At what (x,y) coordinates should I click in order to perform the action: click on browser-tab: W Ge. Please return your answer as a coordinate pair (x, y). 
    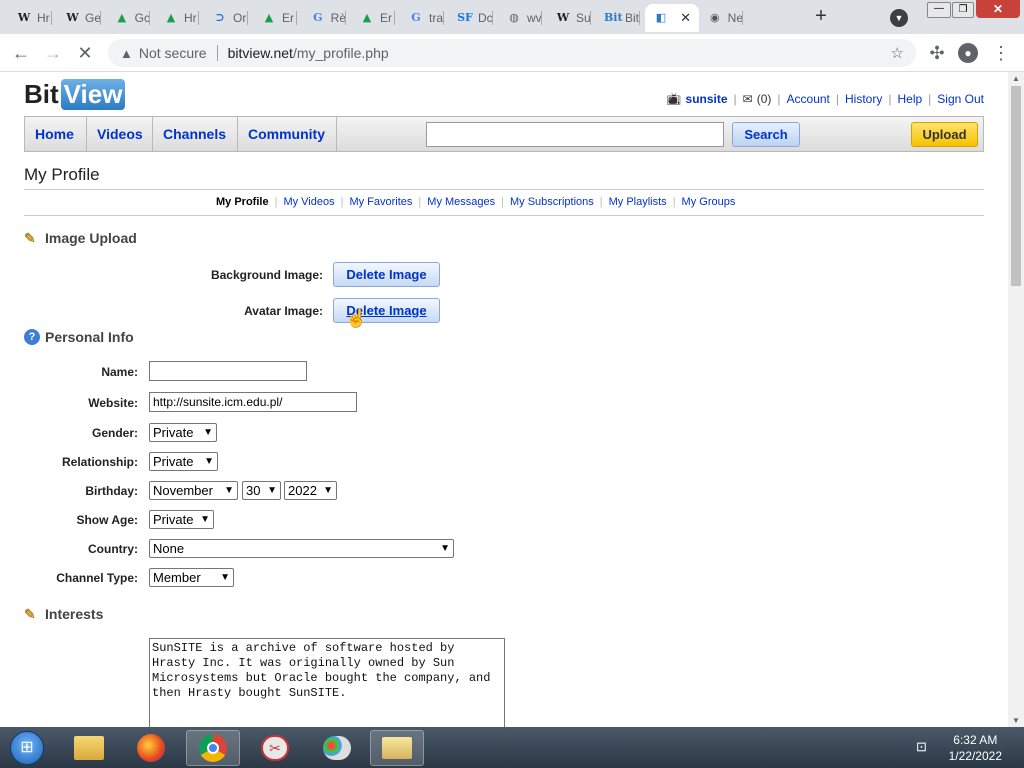
    Looking at the image, I should click on (79, 18).